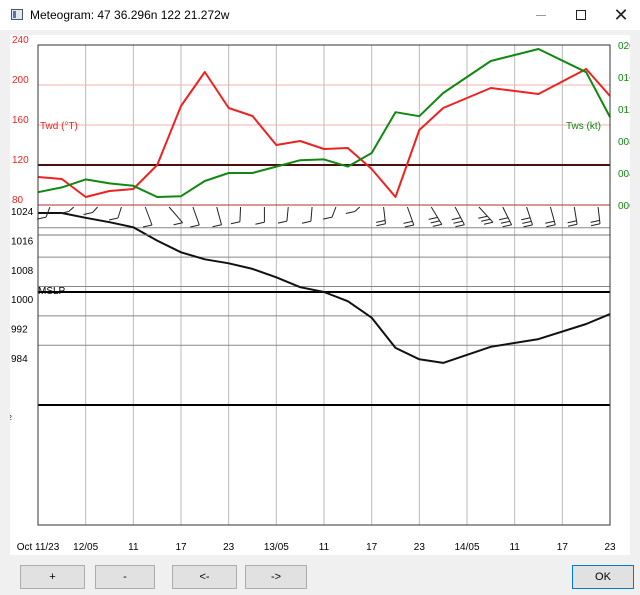 This screenshot has width=640, height=595. I want to click on x-tick-label: 14/05, so click(466, 547).